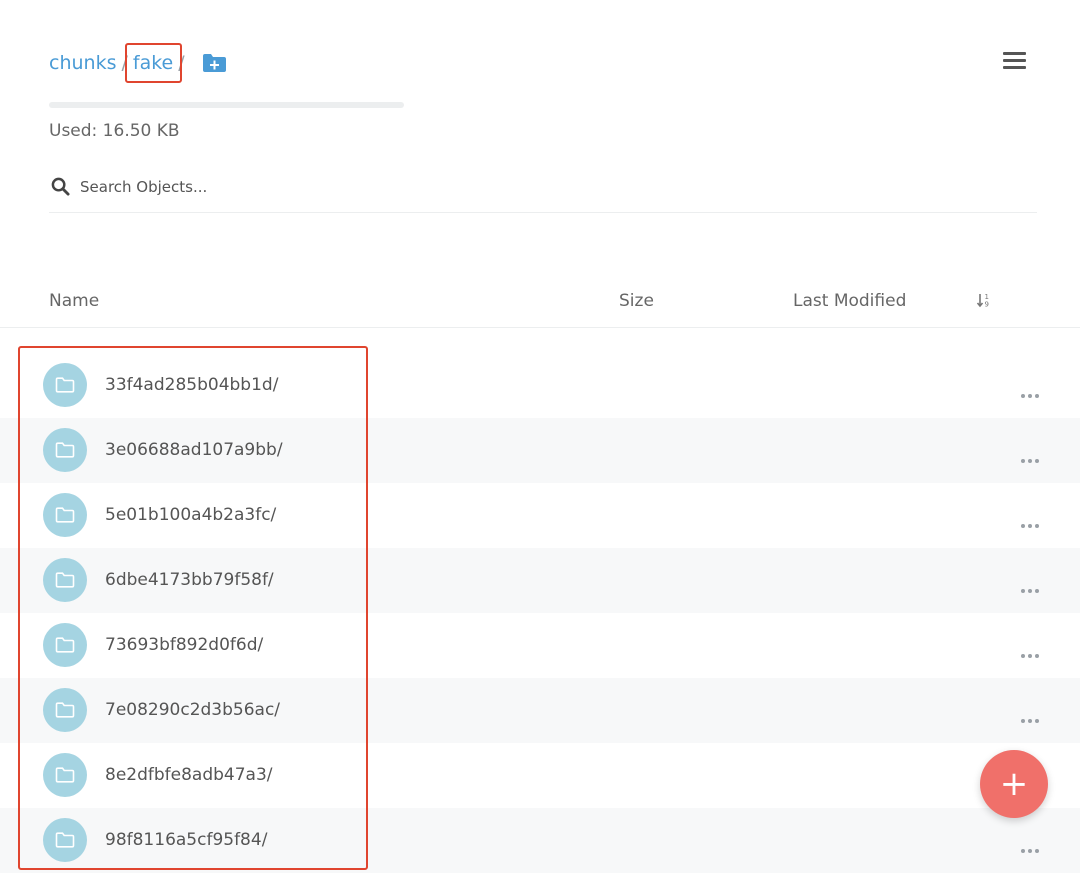  Describe the element at coordinates (190, 515) in the screenshot. I see `folder-name: 5e01b100a4b2a3fc/` at that location.